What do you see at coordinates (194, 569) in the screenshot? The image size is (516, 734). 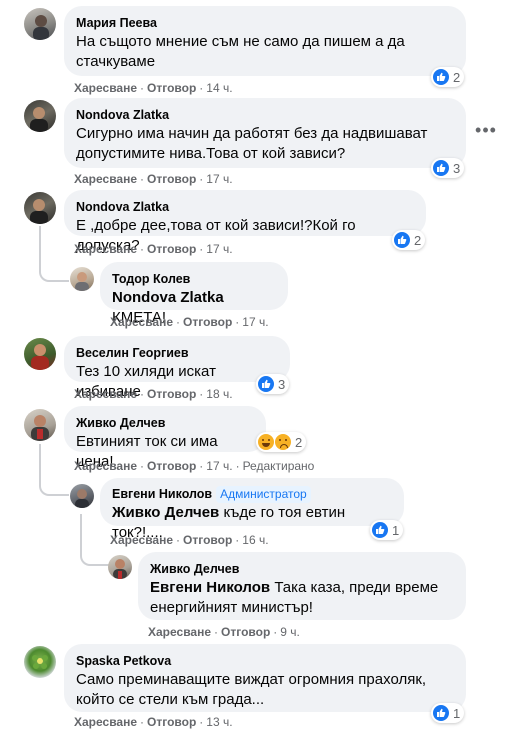 I see `reply-author: Живко Делчев` at bounding box center [194, 569].